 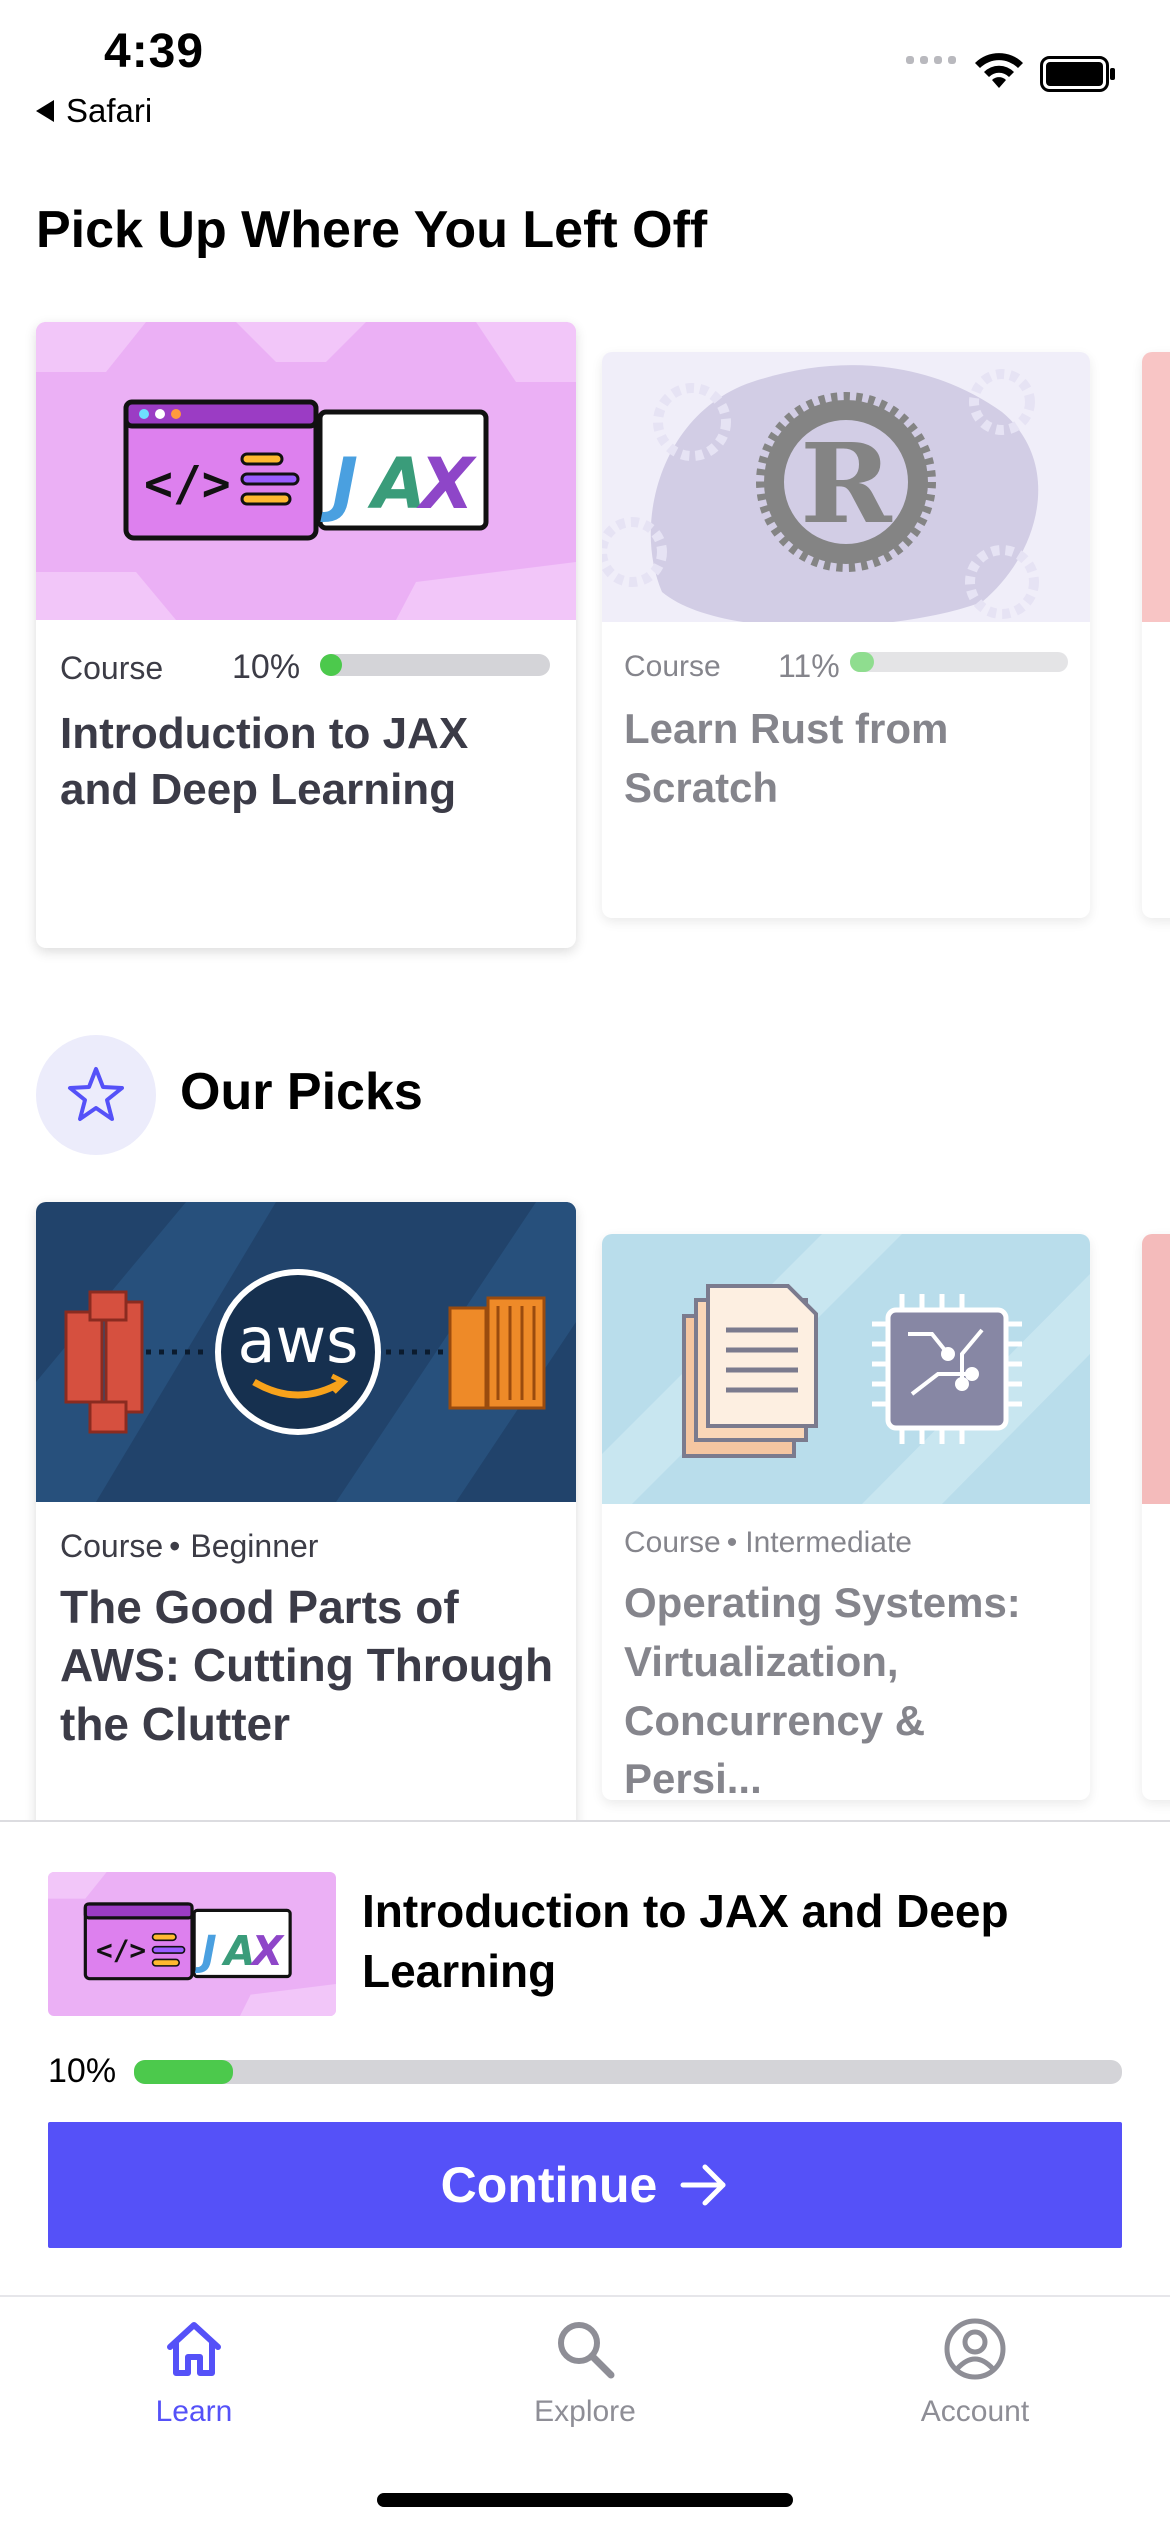 I want to click on star-icon, so click(x=96, y=1094).